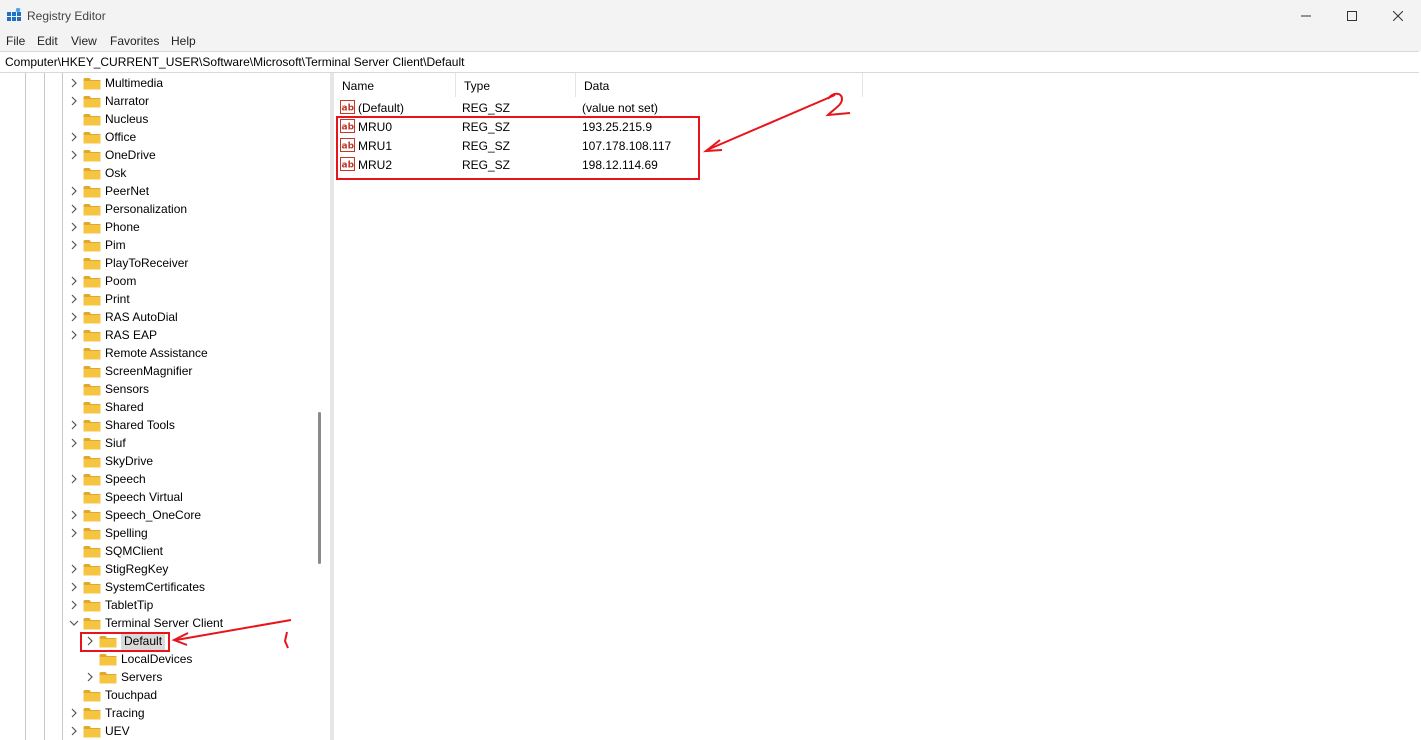  Describe the element at coordinates (1398, 15) in the screenshot. I see `close-button` at that location.